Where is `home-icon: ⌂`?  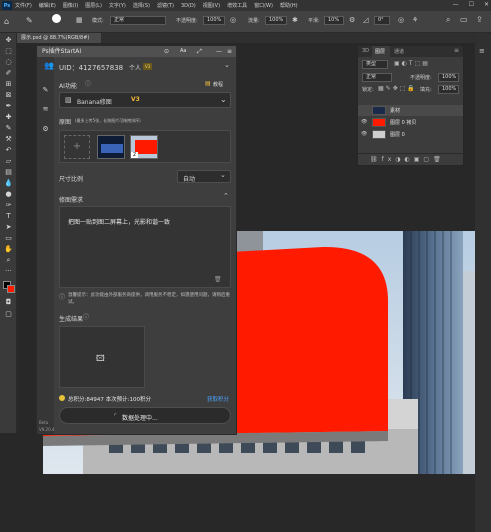
home-icon: ⌂ is located at coordinates (6, 21).